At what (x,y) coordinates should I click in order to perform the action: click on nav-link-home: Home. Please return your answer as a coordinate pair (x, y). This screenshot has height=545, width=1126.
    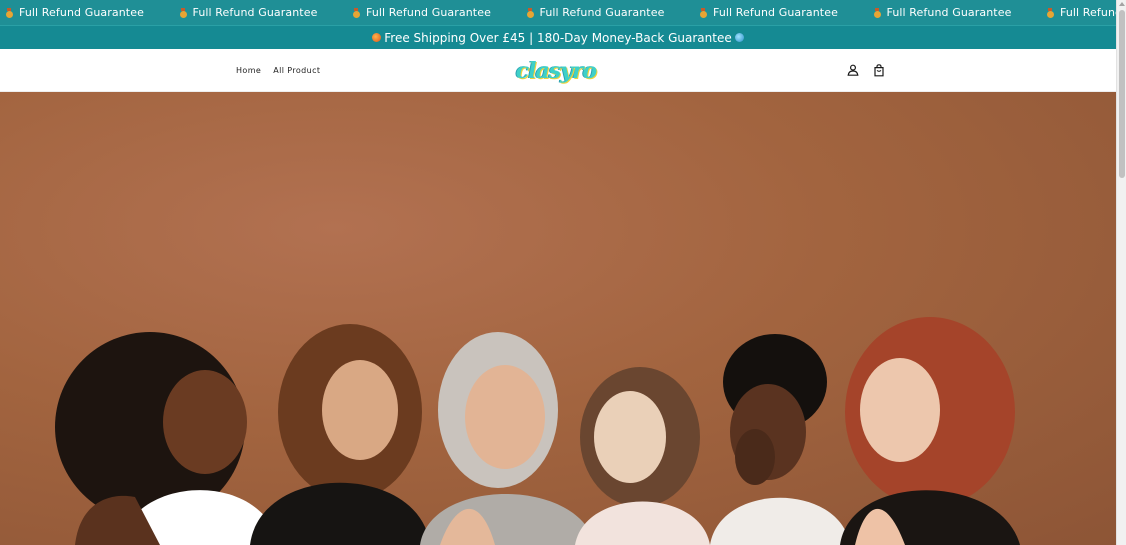
    Looking at the image, I should click on (248, 70).